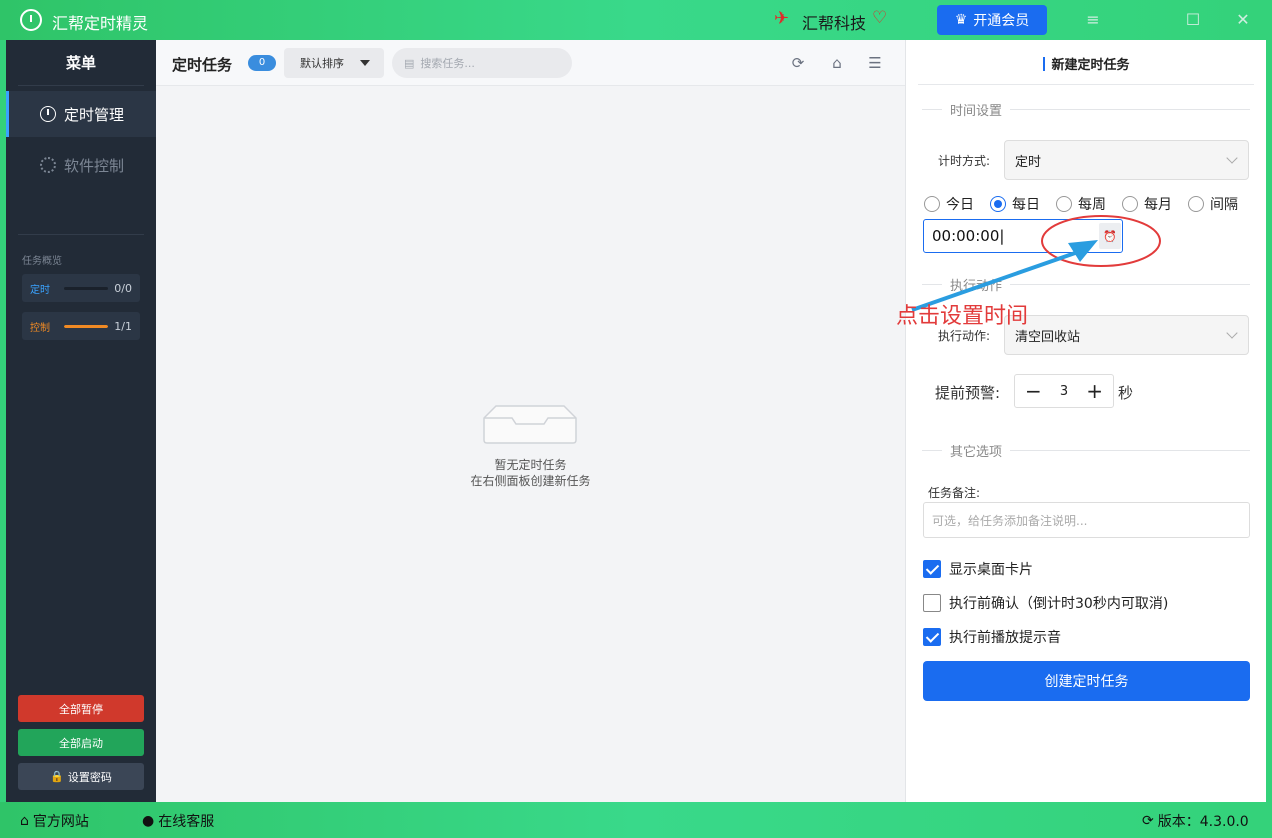 The width and height of the screenshot is (1272, 838). Describe the element at coordinates (954, 493) in the screenshot. I see `note-label: 任务备注:` at that location.